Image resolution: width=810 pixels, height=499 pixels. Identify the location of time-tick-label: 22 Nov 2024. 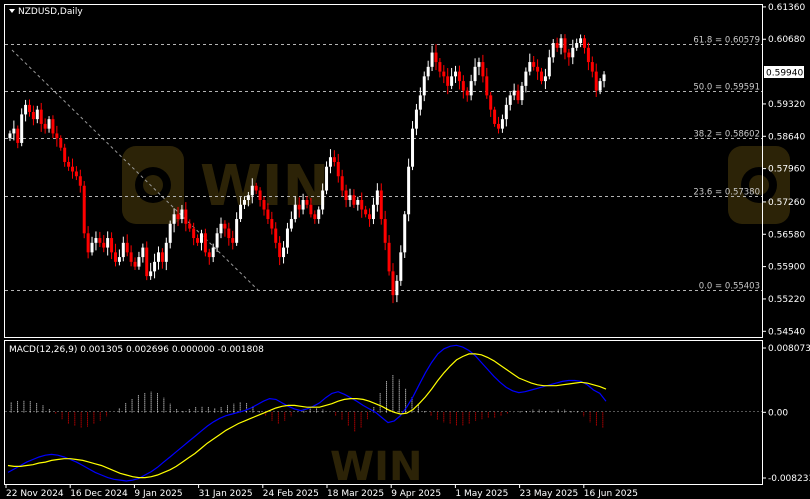
(35, 494).